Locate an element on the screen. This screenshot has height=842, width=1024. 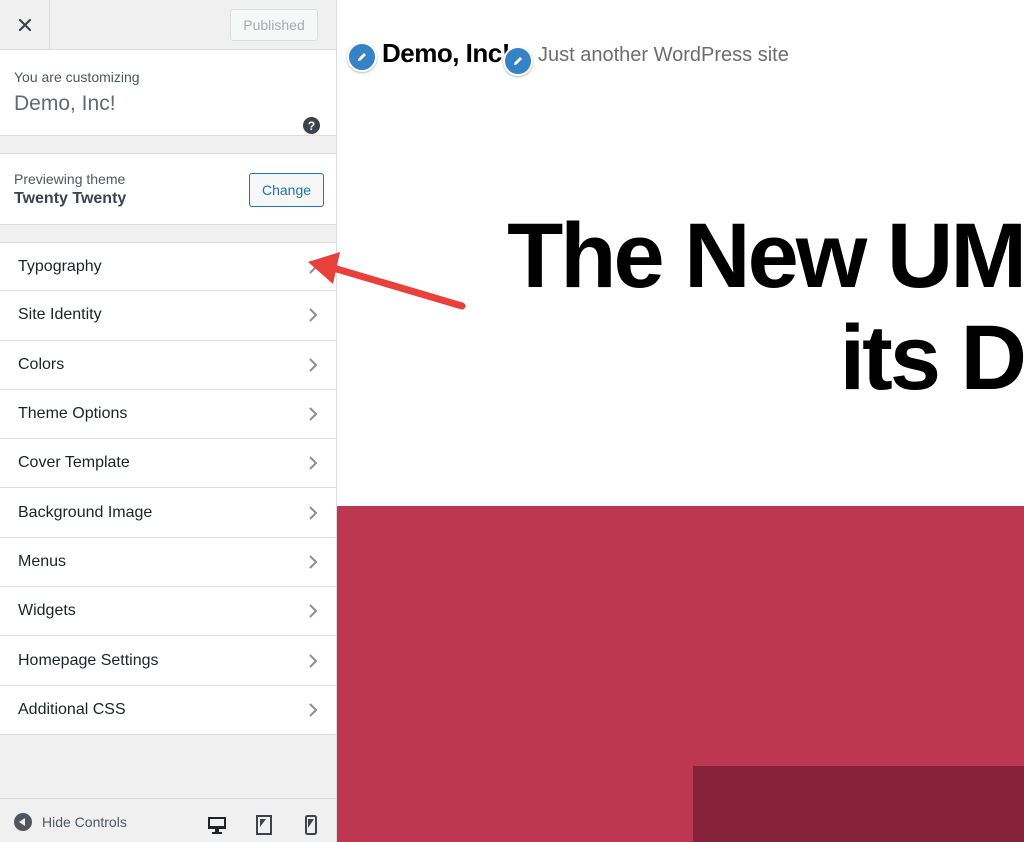
section-label: Cover Template is located at coordinates (74, 463).